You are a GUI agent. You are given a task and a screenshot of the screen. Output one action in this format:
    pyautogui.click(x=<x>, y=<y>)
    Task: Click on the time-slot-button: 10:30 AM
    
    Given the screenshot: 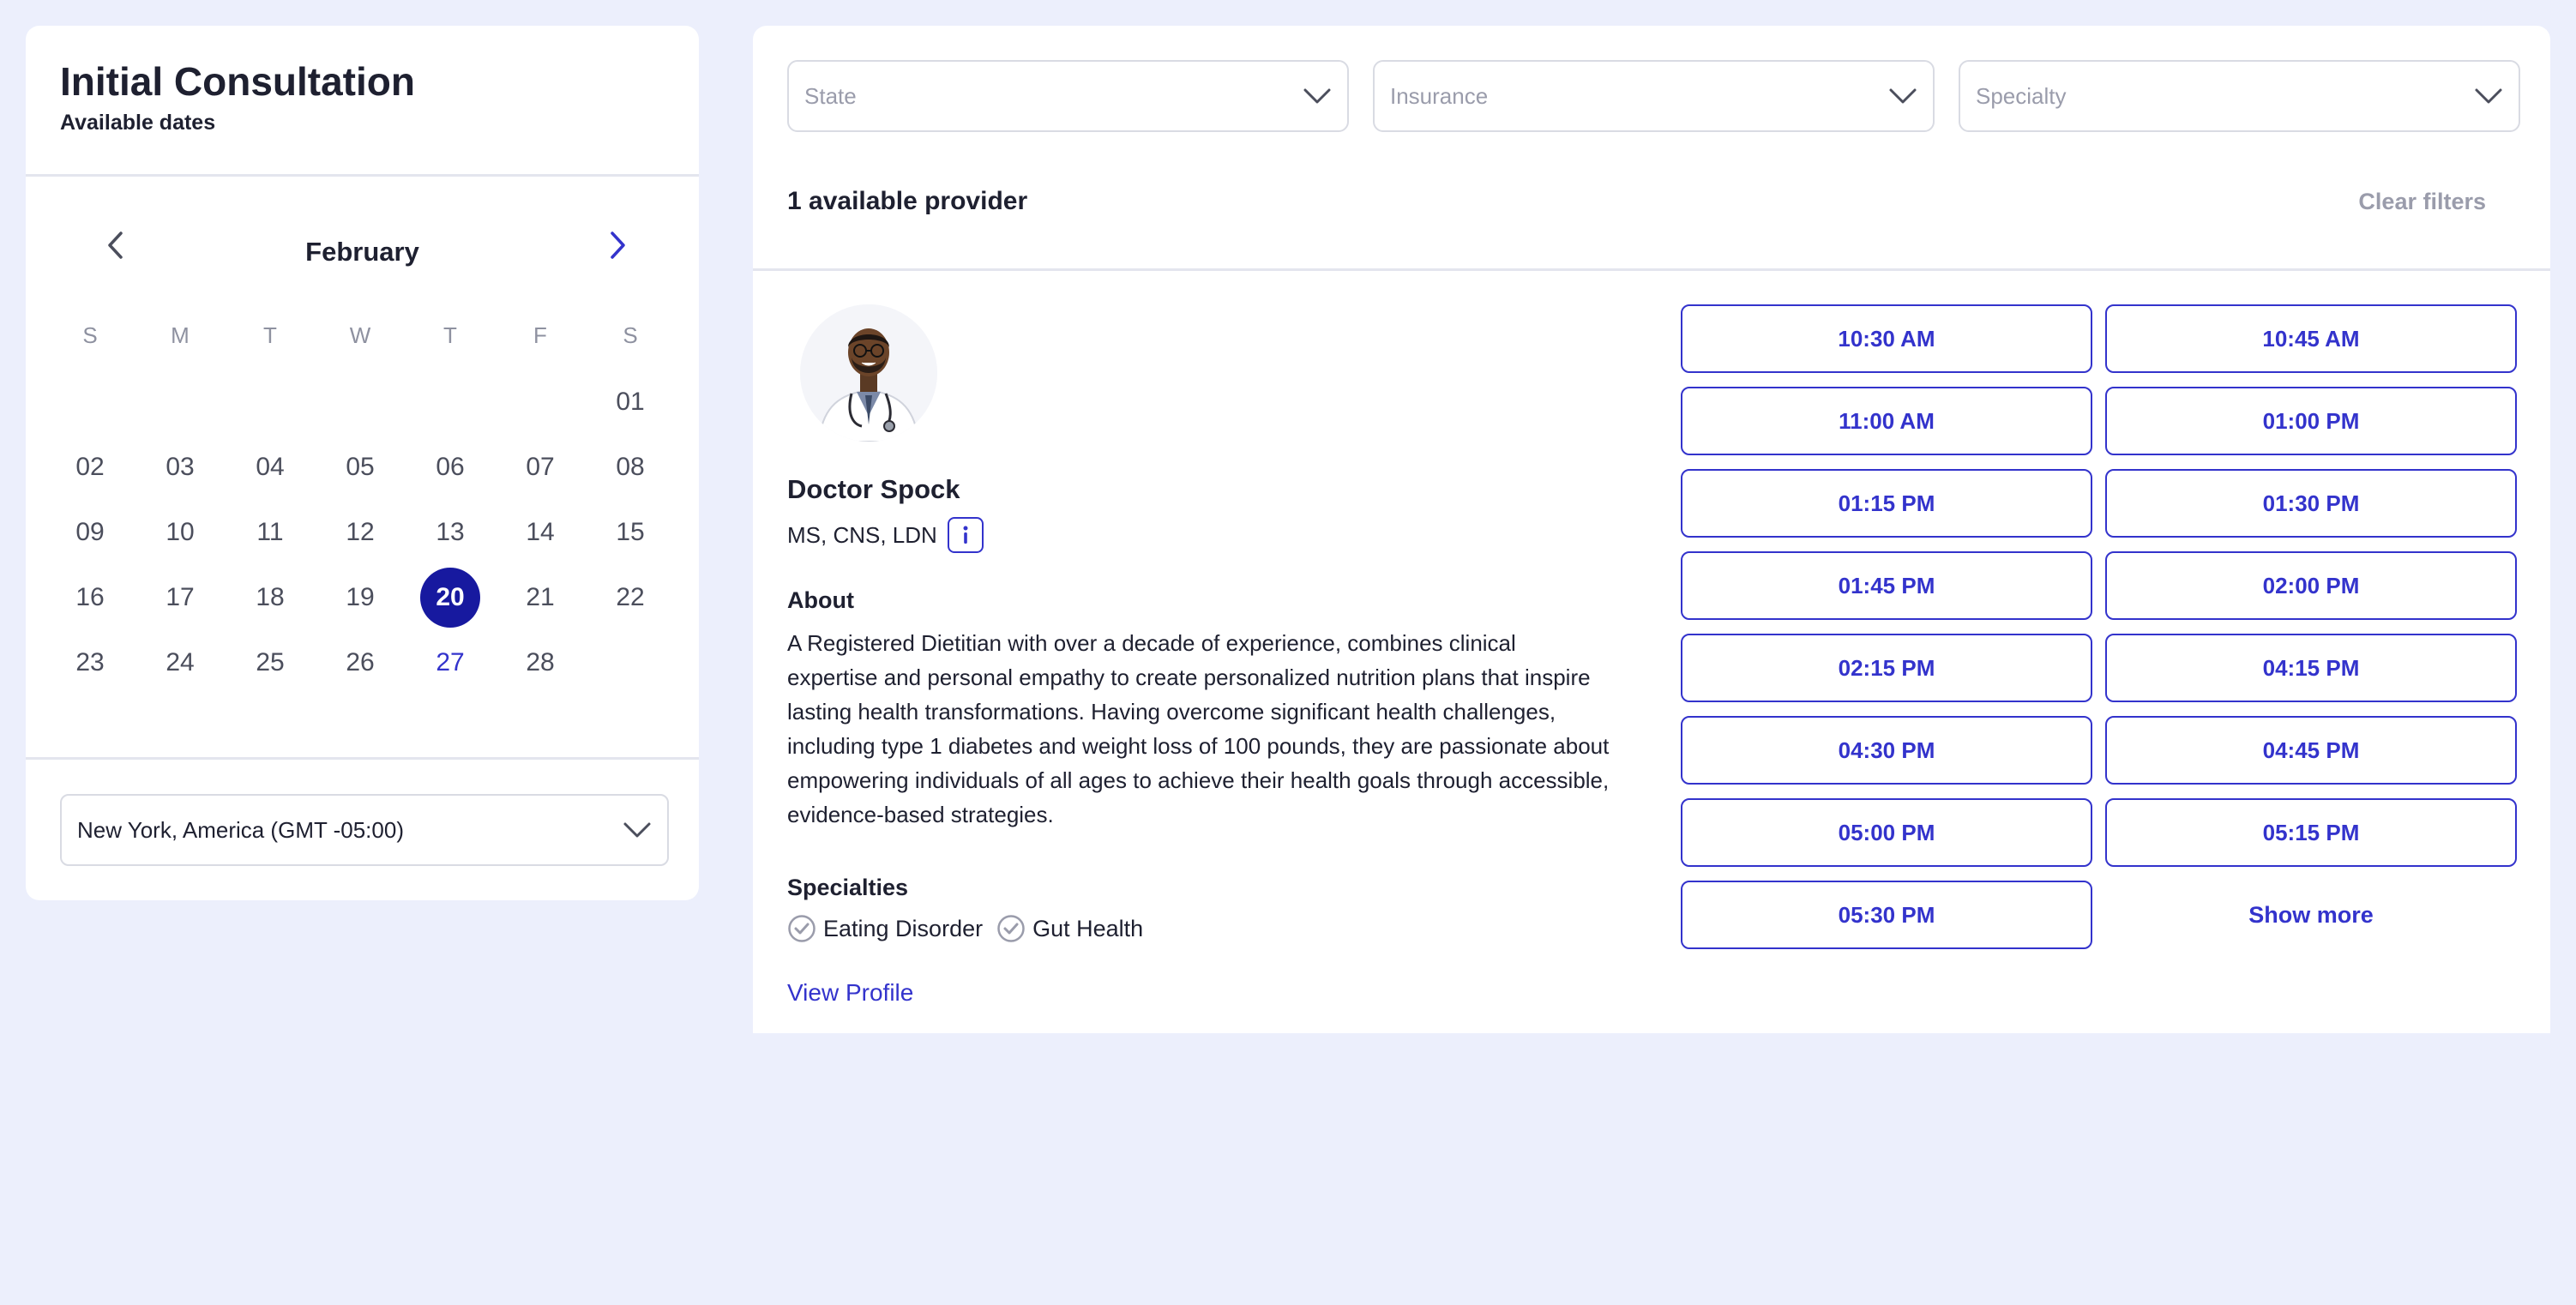 What is the action you would take?
    pyautogui.click(x=1887, y=338)
    